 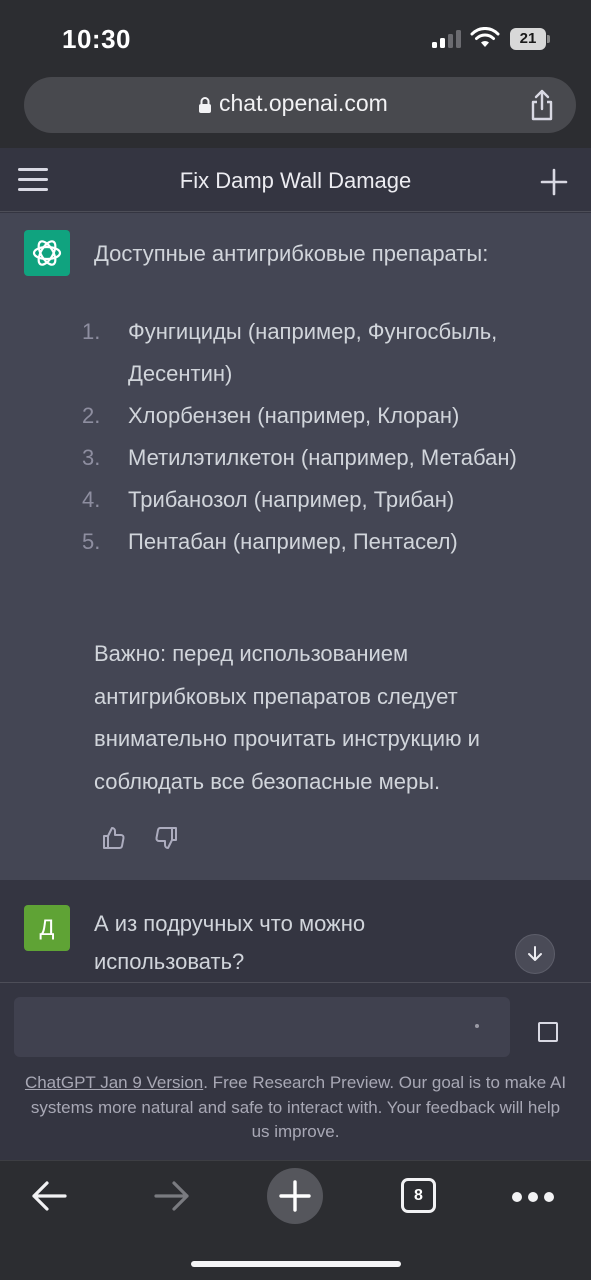 I want to click on list-item: 5. Пентабан (например, Пентасел), so click(x=270, y=541).